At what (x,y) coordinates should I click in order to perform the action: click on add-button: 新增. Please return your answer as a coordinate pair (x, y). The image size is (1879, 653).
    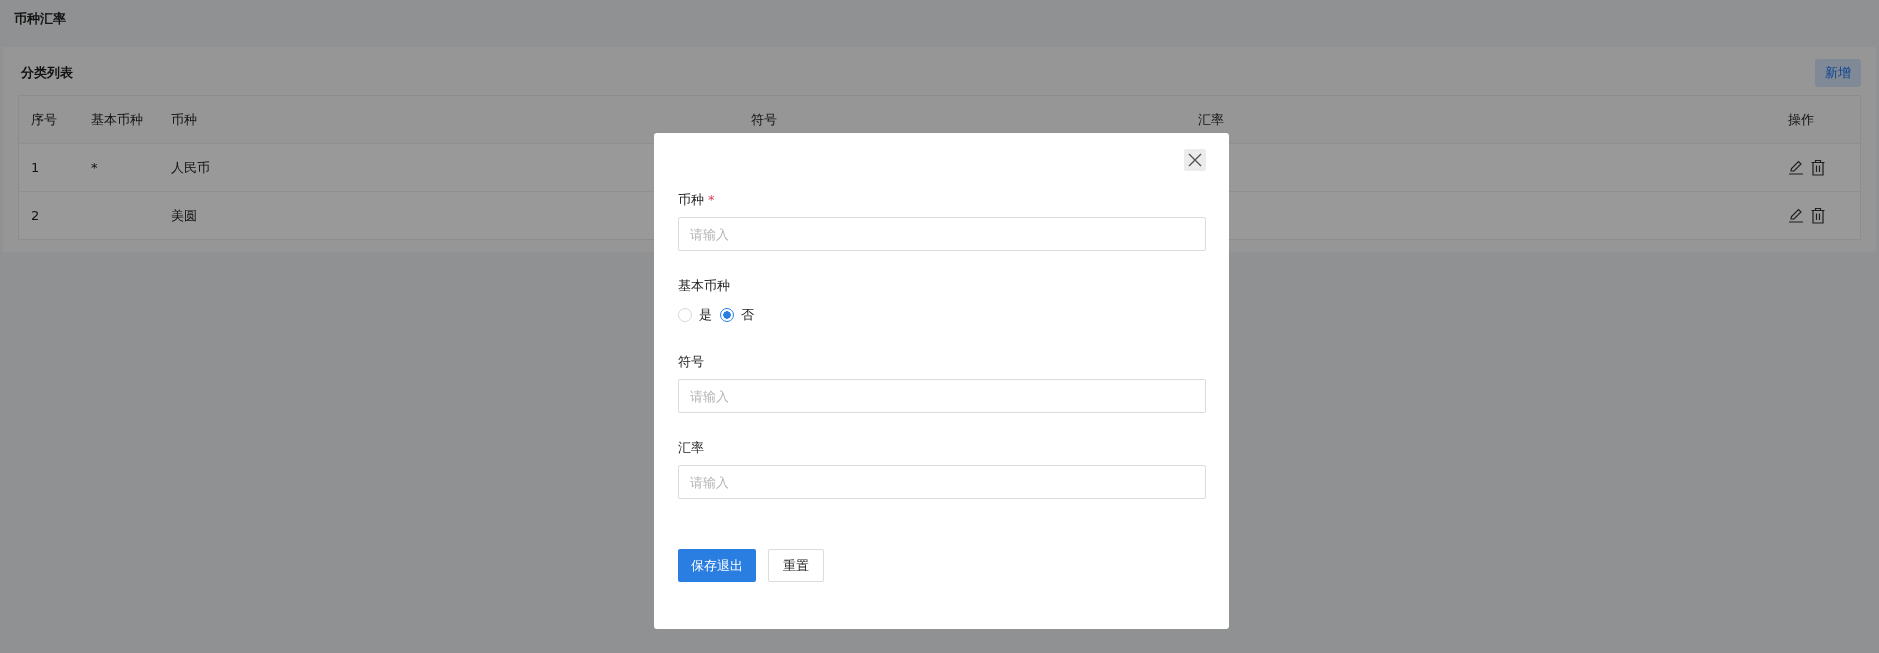
    Looking at the image, I should click on (1838, 73).